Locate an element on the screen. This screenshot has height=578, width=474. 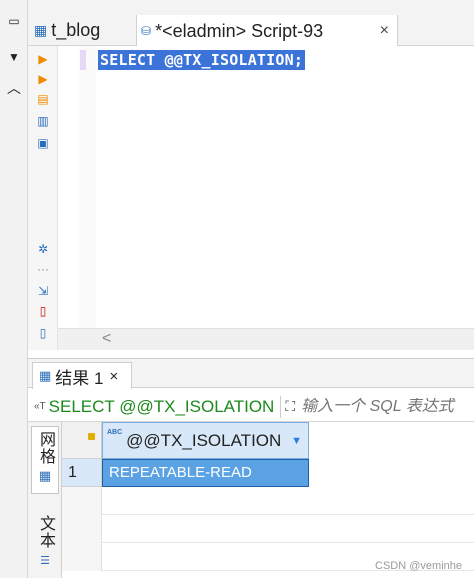
tab-text-view: 文本 ☰ is located at coordinates (45, 542).